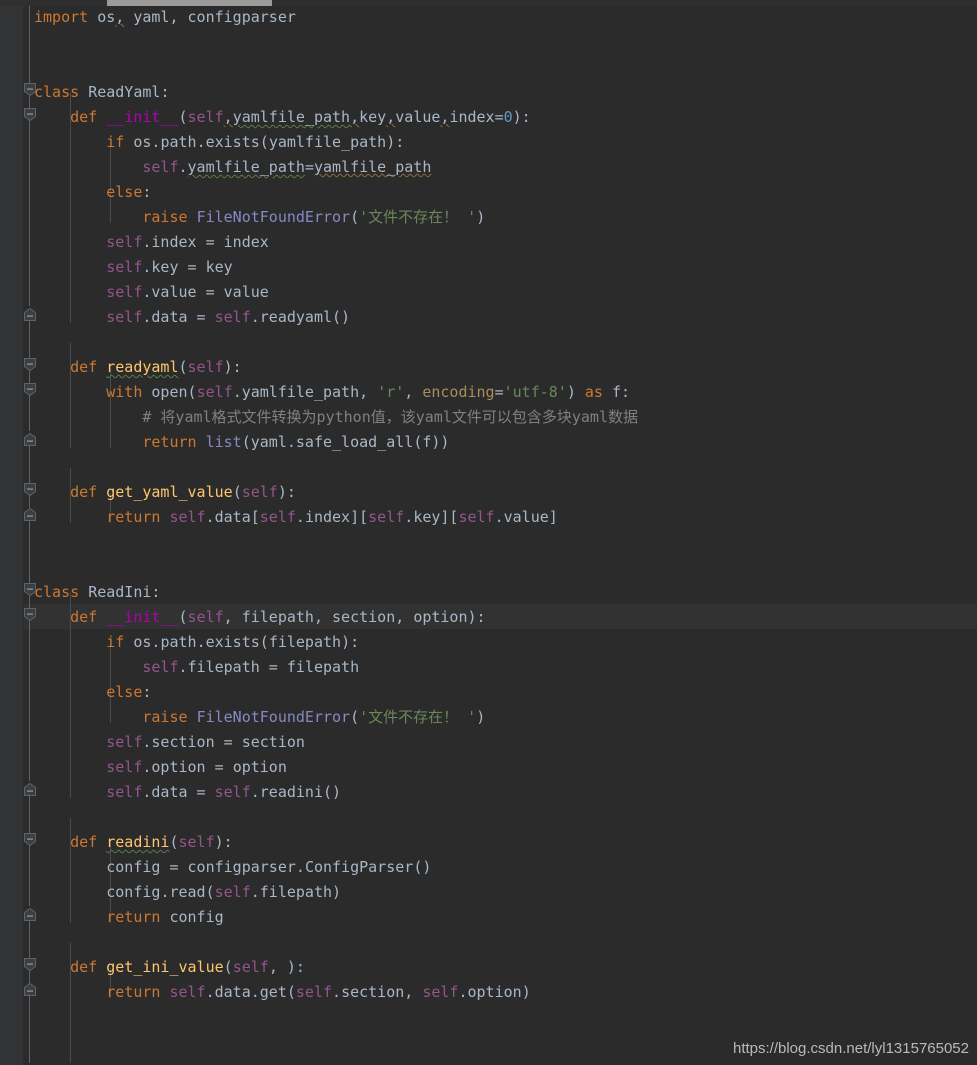 The image size is (977, 1065). Describe the element at coordinates (488, 642) in the screenshot. I see `code-line: if os.path.exists(filepath):` at that location.